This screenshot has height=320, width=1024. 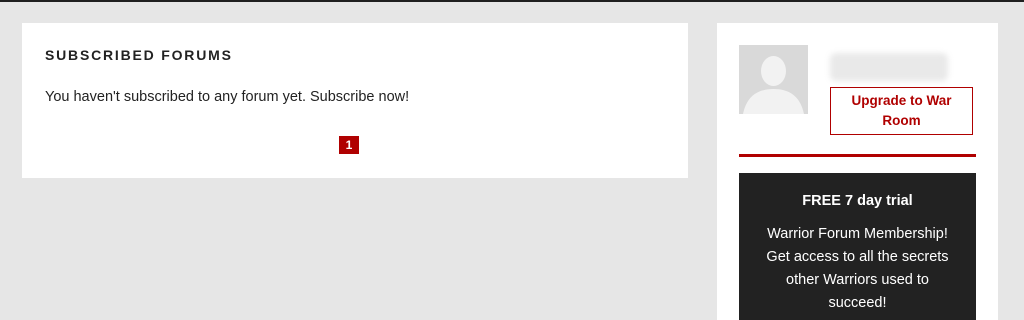 What do you see at coordinates (857, 155) in the screenshot?
I see `section-divider` at bounding box center [857, 155].